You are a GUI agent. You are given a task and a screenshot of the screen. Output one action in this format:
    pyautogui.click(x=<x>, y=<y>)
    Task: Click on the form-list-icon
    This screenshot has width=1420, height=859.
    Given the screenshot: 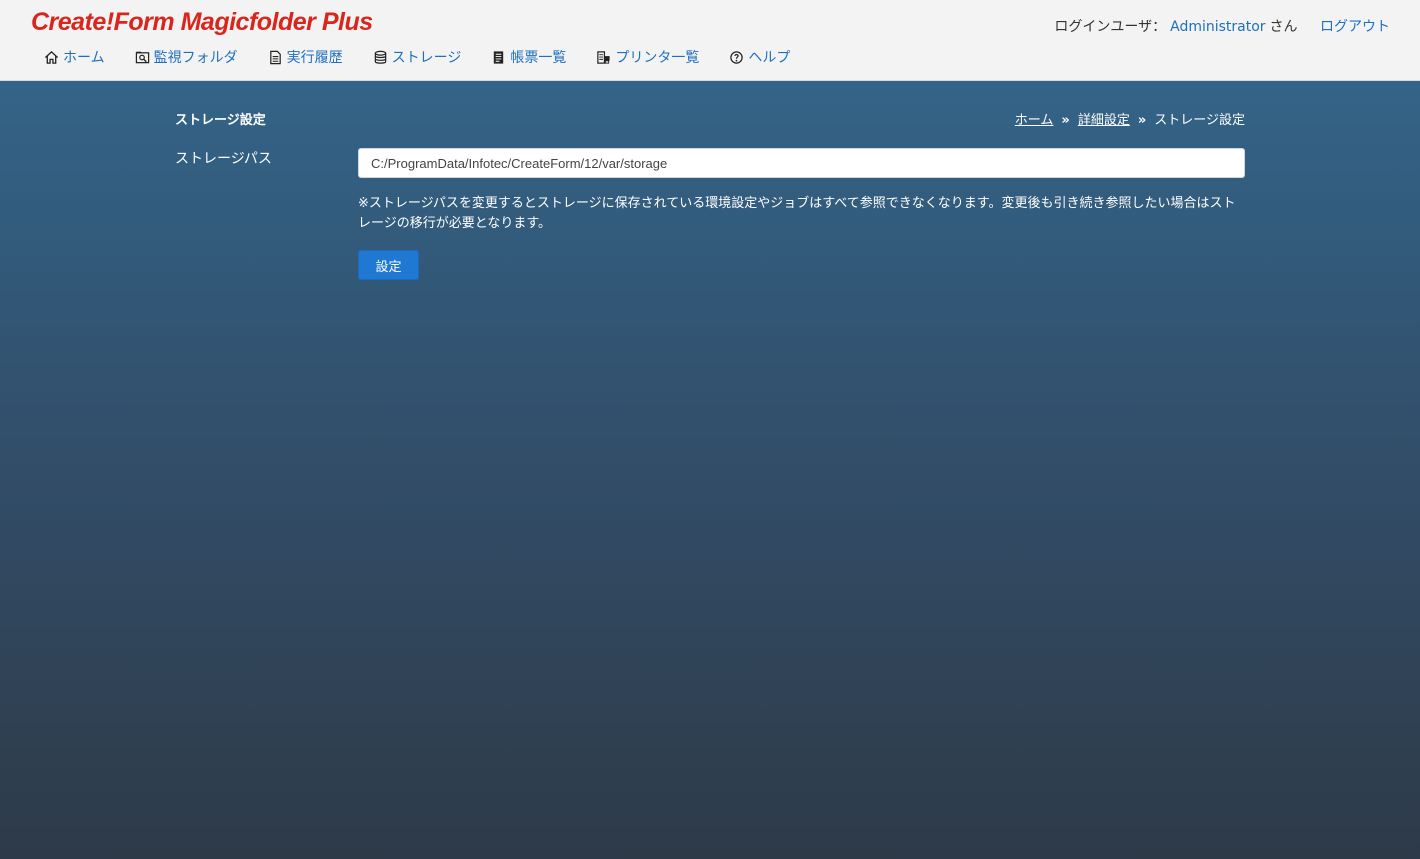 What is the action you would take?
    pyautogui.click(x=499, y=57)
    